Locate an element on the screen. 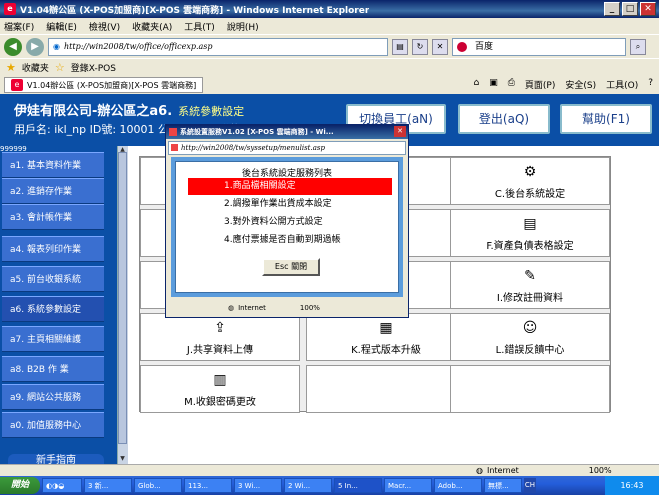 The height and width of the screenshot is (495, 659). settings-icon: ⚙ is located at coordinates (530, 172).